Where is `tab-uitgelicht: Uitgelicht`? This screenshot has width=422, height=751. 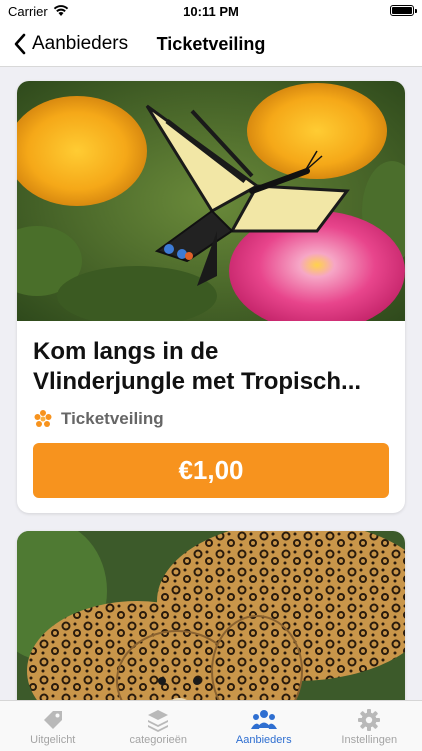
tab-uitgelicht: Uitgelicht is located at coordinates (53, 726).